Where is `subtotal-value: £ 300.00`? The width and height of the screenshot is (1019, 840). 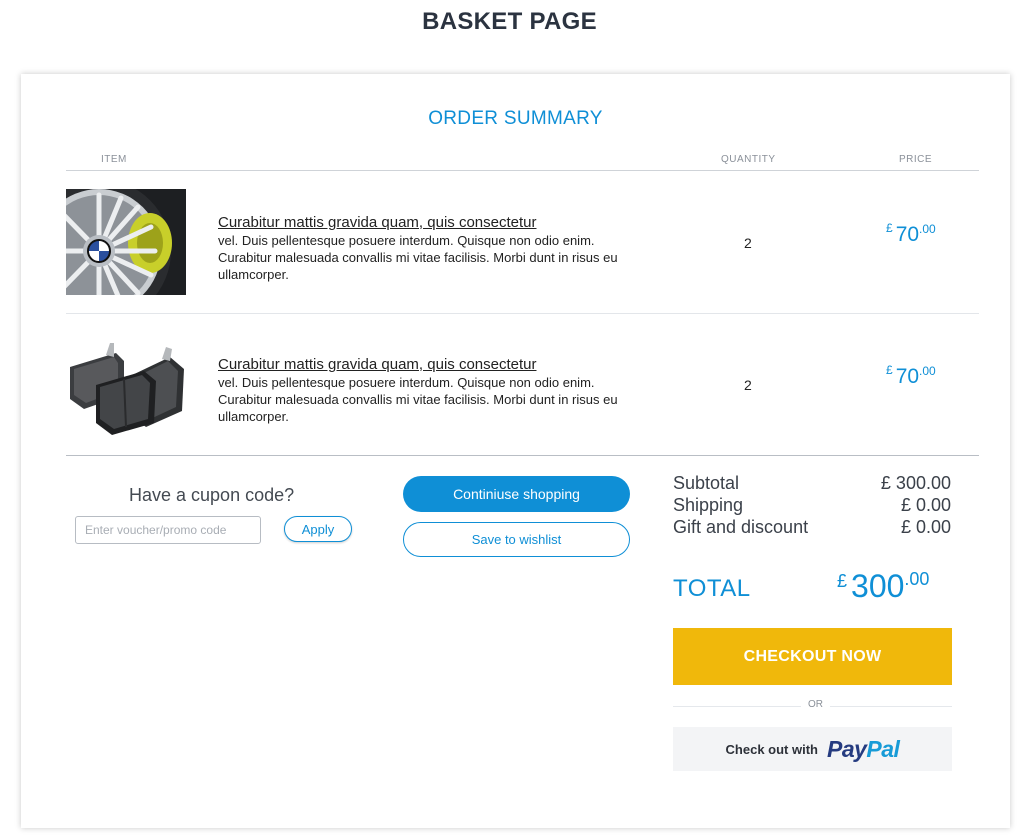 subtotal-value: £ 300.00 is located at coordinates (915, 483).